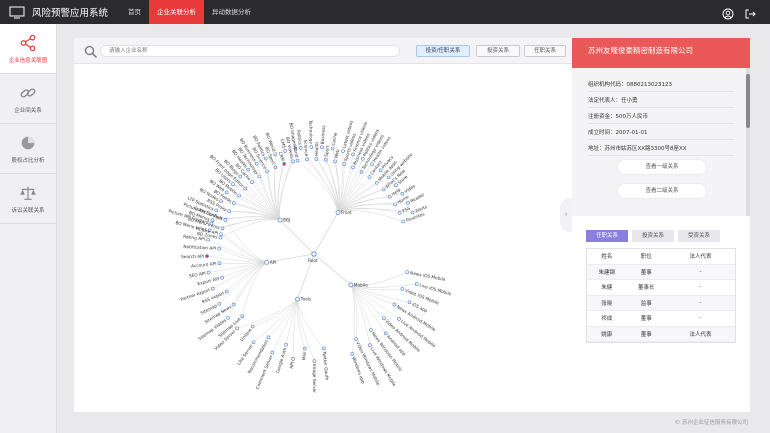  Describe the element at coordinates (177, 12) in the screenshot. I see `nav-tab-enterprise-relation: 企业关联分析` at that location.